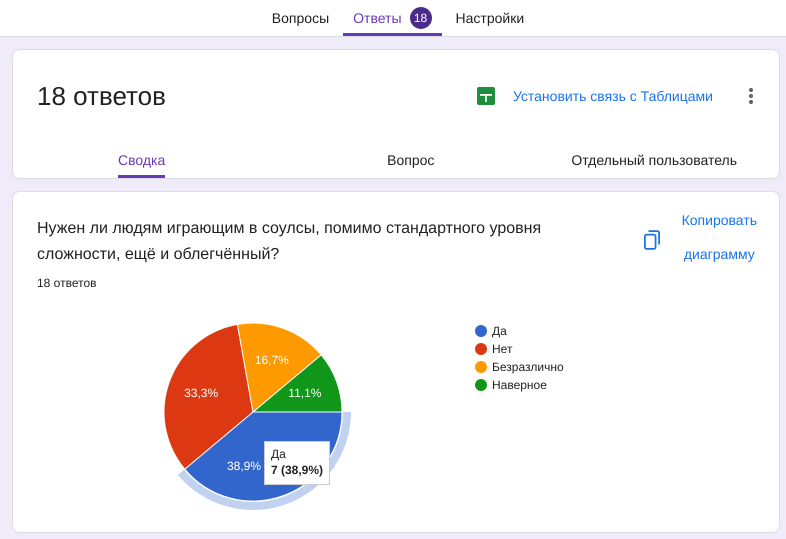 This screenshot has width=786, height=539. Describe the element at coordinates (271, 360) in the screenshot. I see `slice-label: 16,7%` at that location.